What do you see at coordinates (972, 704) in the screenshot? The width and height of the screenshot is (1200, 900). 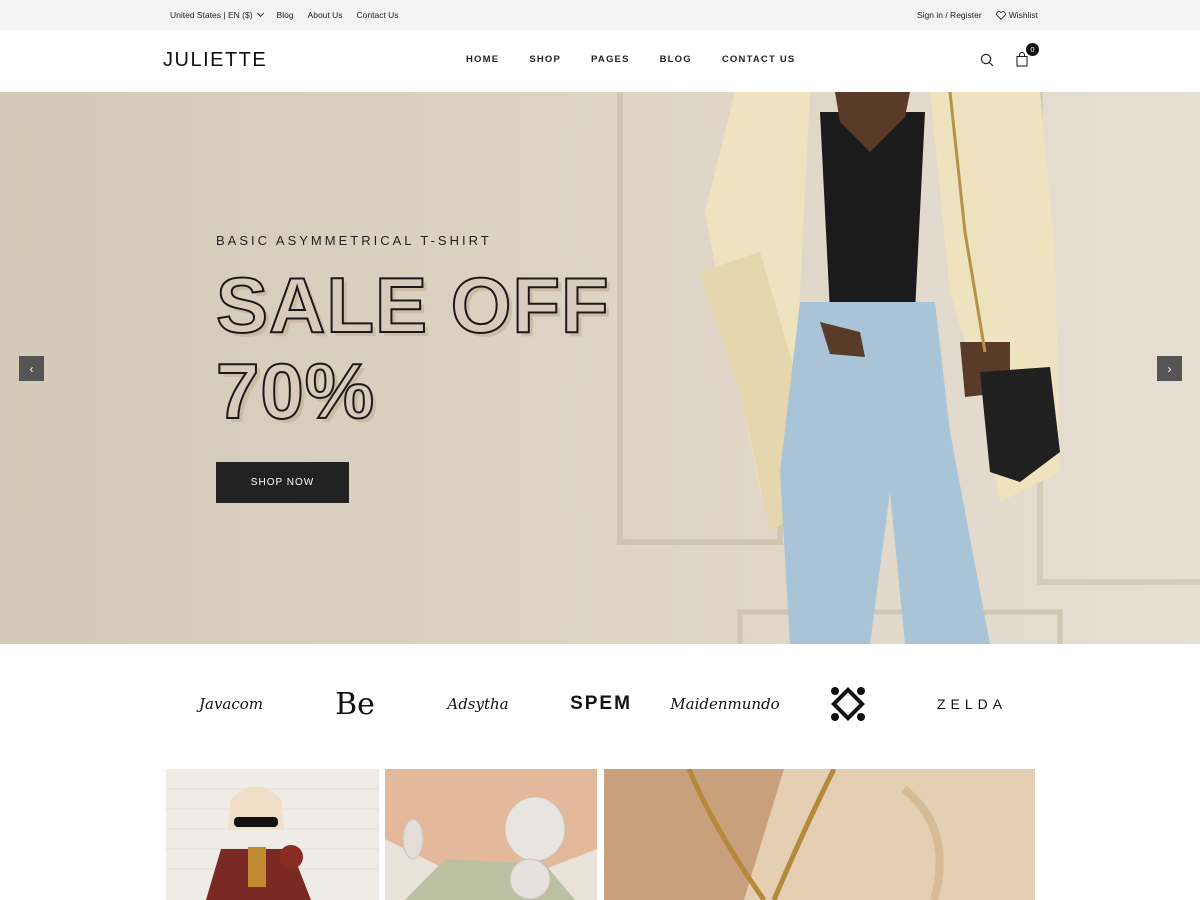 I see `brand-logo-zelda: ZELDA` at bounding box center [972, 704].